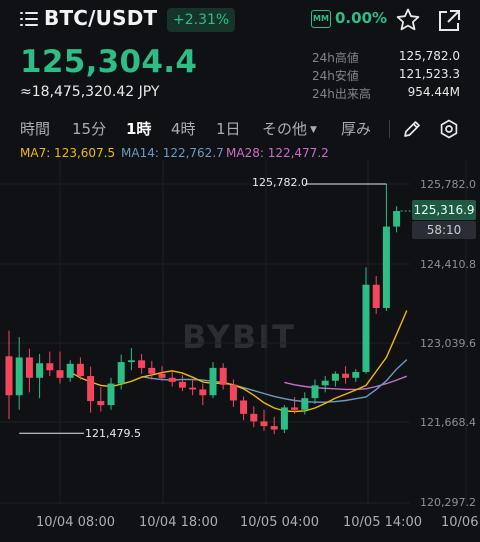 The width and height of the screenshot is (480, 542). What do you see at coordinates (277, 153) in the screenshot?
I see `ma28-legend: MA28: 122,477.2` at bounding box center [277, 153].